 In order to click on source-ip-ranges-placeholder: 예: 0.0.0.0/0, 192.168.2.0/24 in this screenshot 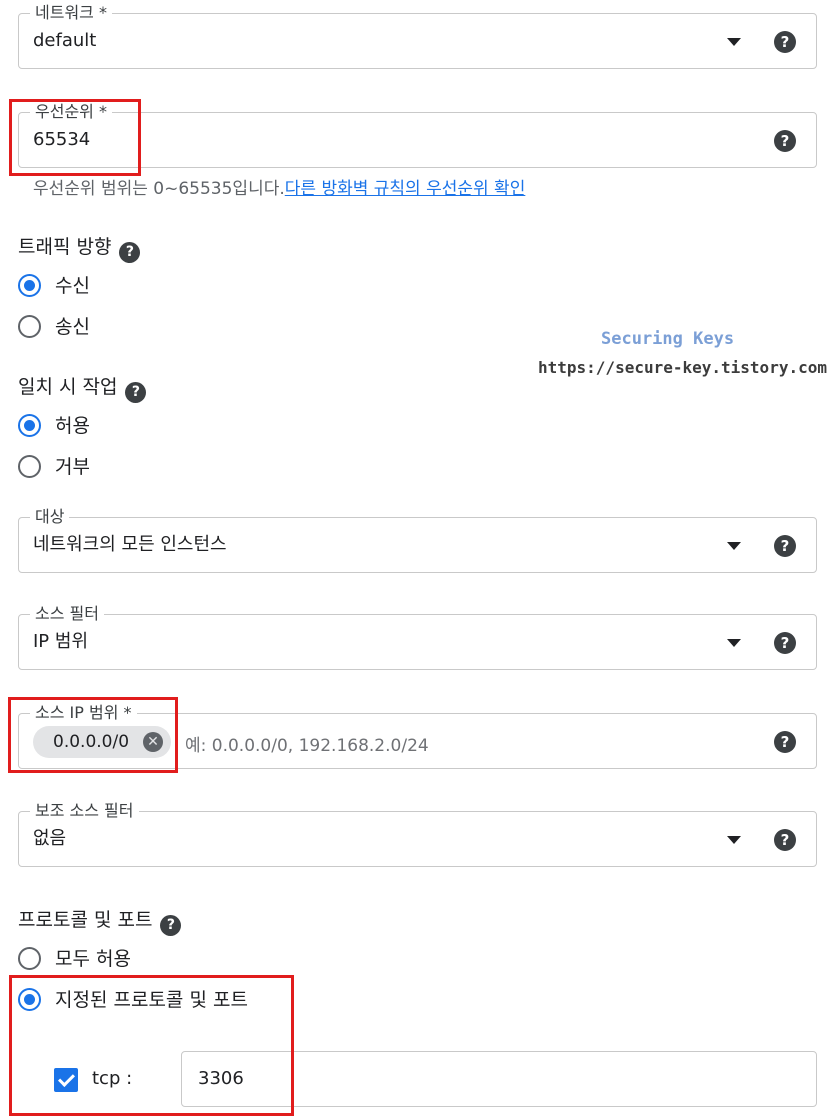, I will do `click(307, 743)`.